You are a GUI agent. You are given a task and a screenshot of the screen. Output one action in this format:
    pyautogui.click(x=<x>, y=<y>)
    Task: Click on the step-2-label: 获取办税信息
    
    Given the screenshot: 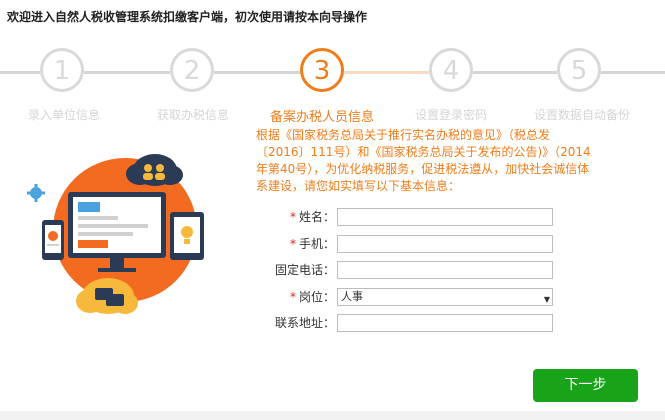 What is the action you would take?
    pyautogui.click(x=192, y=115)
    